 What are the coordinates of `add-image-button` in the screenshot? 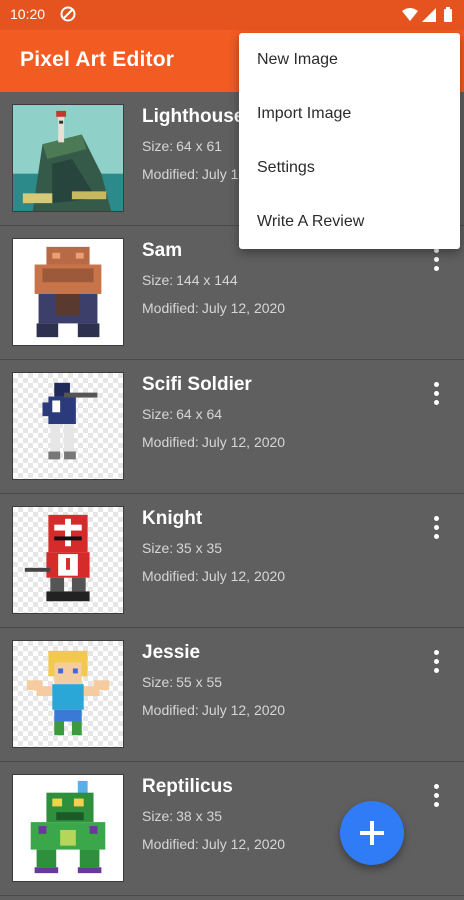 It's located at (372, 833).